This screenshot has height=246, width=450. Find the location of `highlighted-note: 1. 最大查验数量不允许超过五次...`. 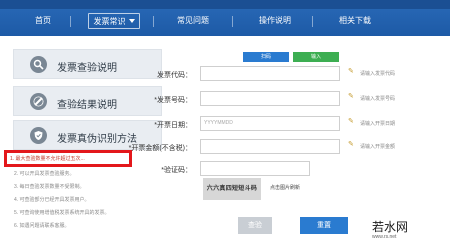

highlighted-note: 1. 最大查验数量不允许超过五次... is located at coordinates (47, 158).